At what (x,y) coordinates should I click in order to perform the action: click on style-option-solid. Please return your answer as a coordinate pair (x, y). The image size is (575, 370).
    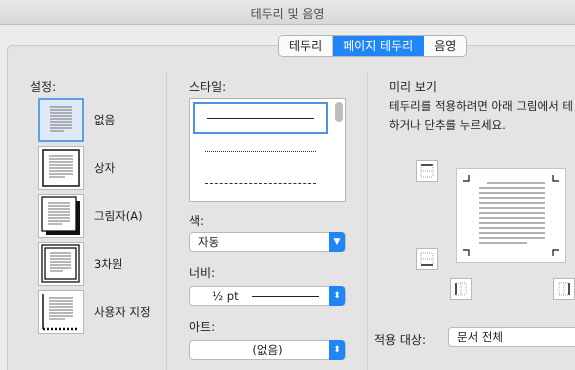
    Looking at the image, I should click on (260, 118).